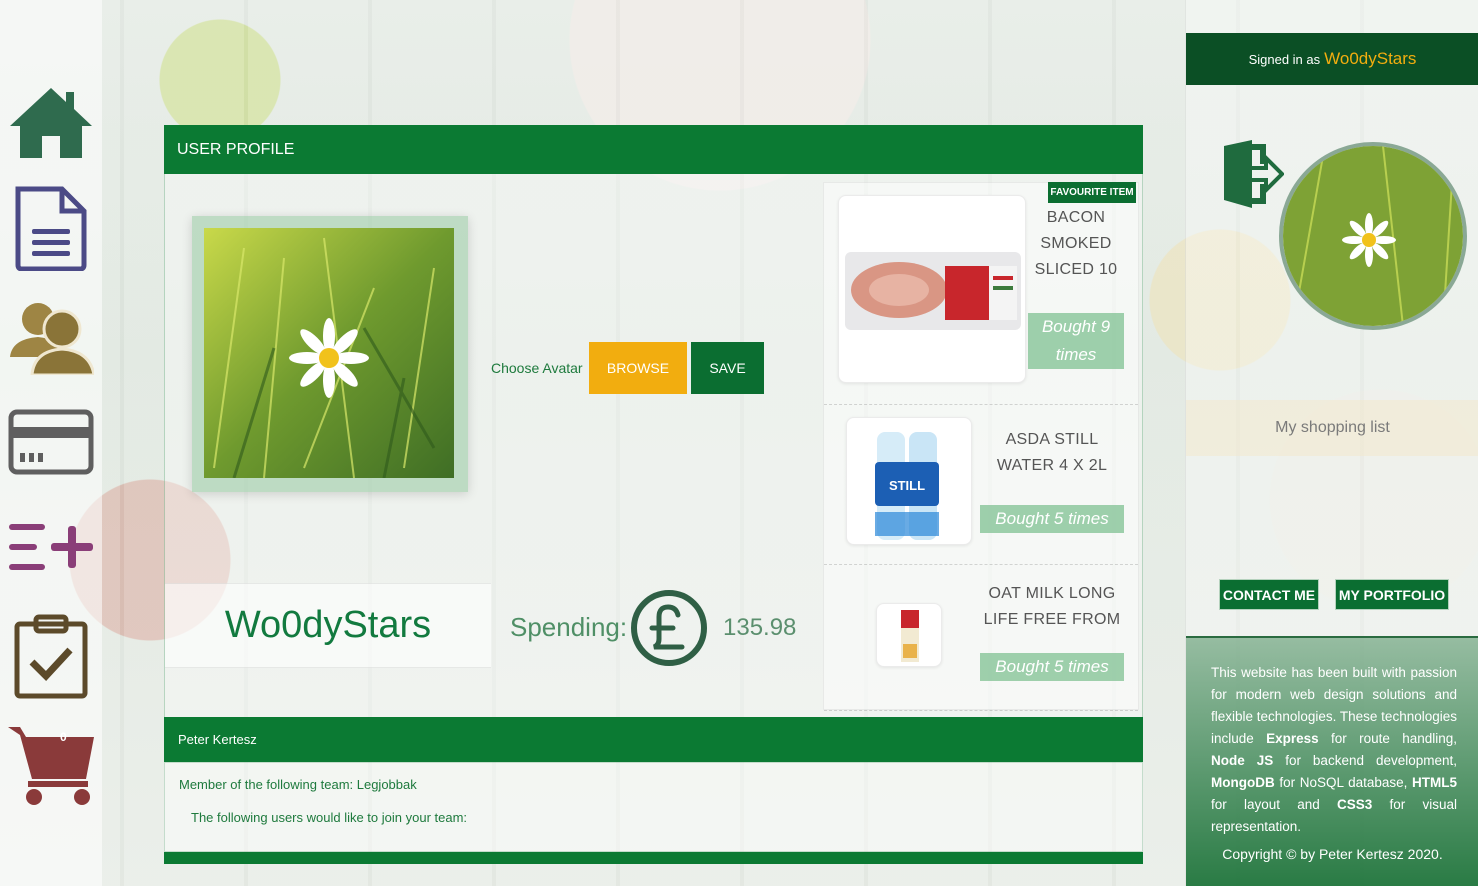 This screenshot has width=1478, height=886. I want to click on tech-css3: CSS3, so click(1354, 804).